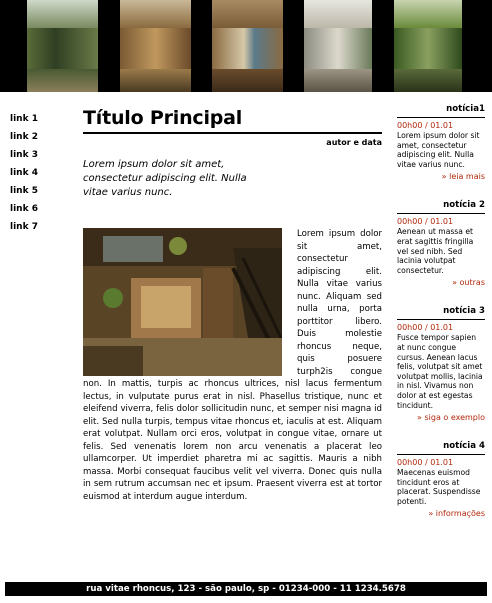  What do you see at coordinates (40, 155) in the screenshot?
I see `nav-link-3: link 3` at bounding box center [40, 155].